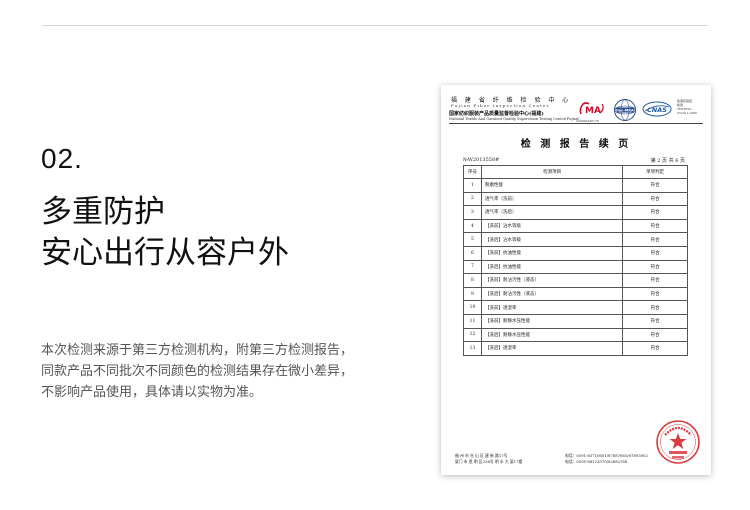  I want to click on report-table-row: 6 【洗前】抗油性能 符合, so click(575, 253).